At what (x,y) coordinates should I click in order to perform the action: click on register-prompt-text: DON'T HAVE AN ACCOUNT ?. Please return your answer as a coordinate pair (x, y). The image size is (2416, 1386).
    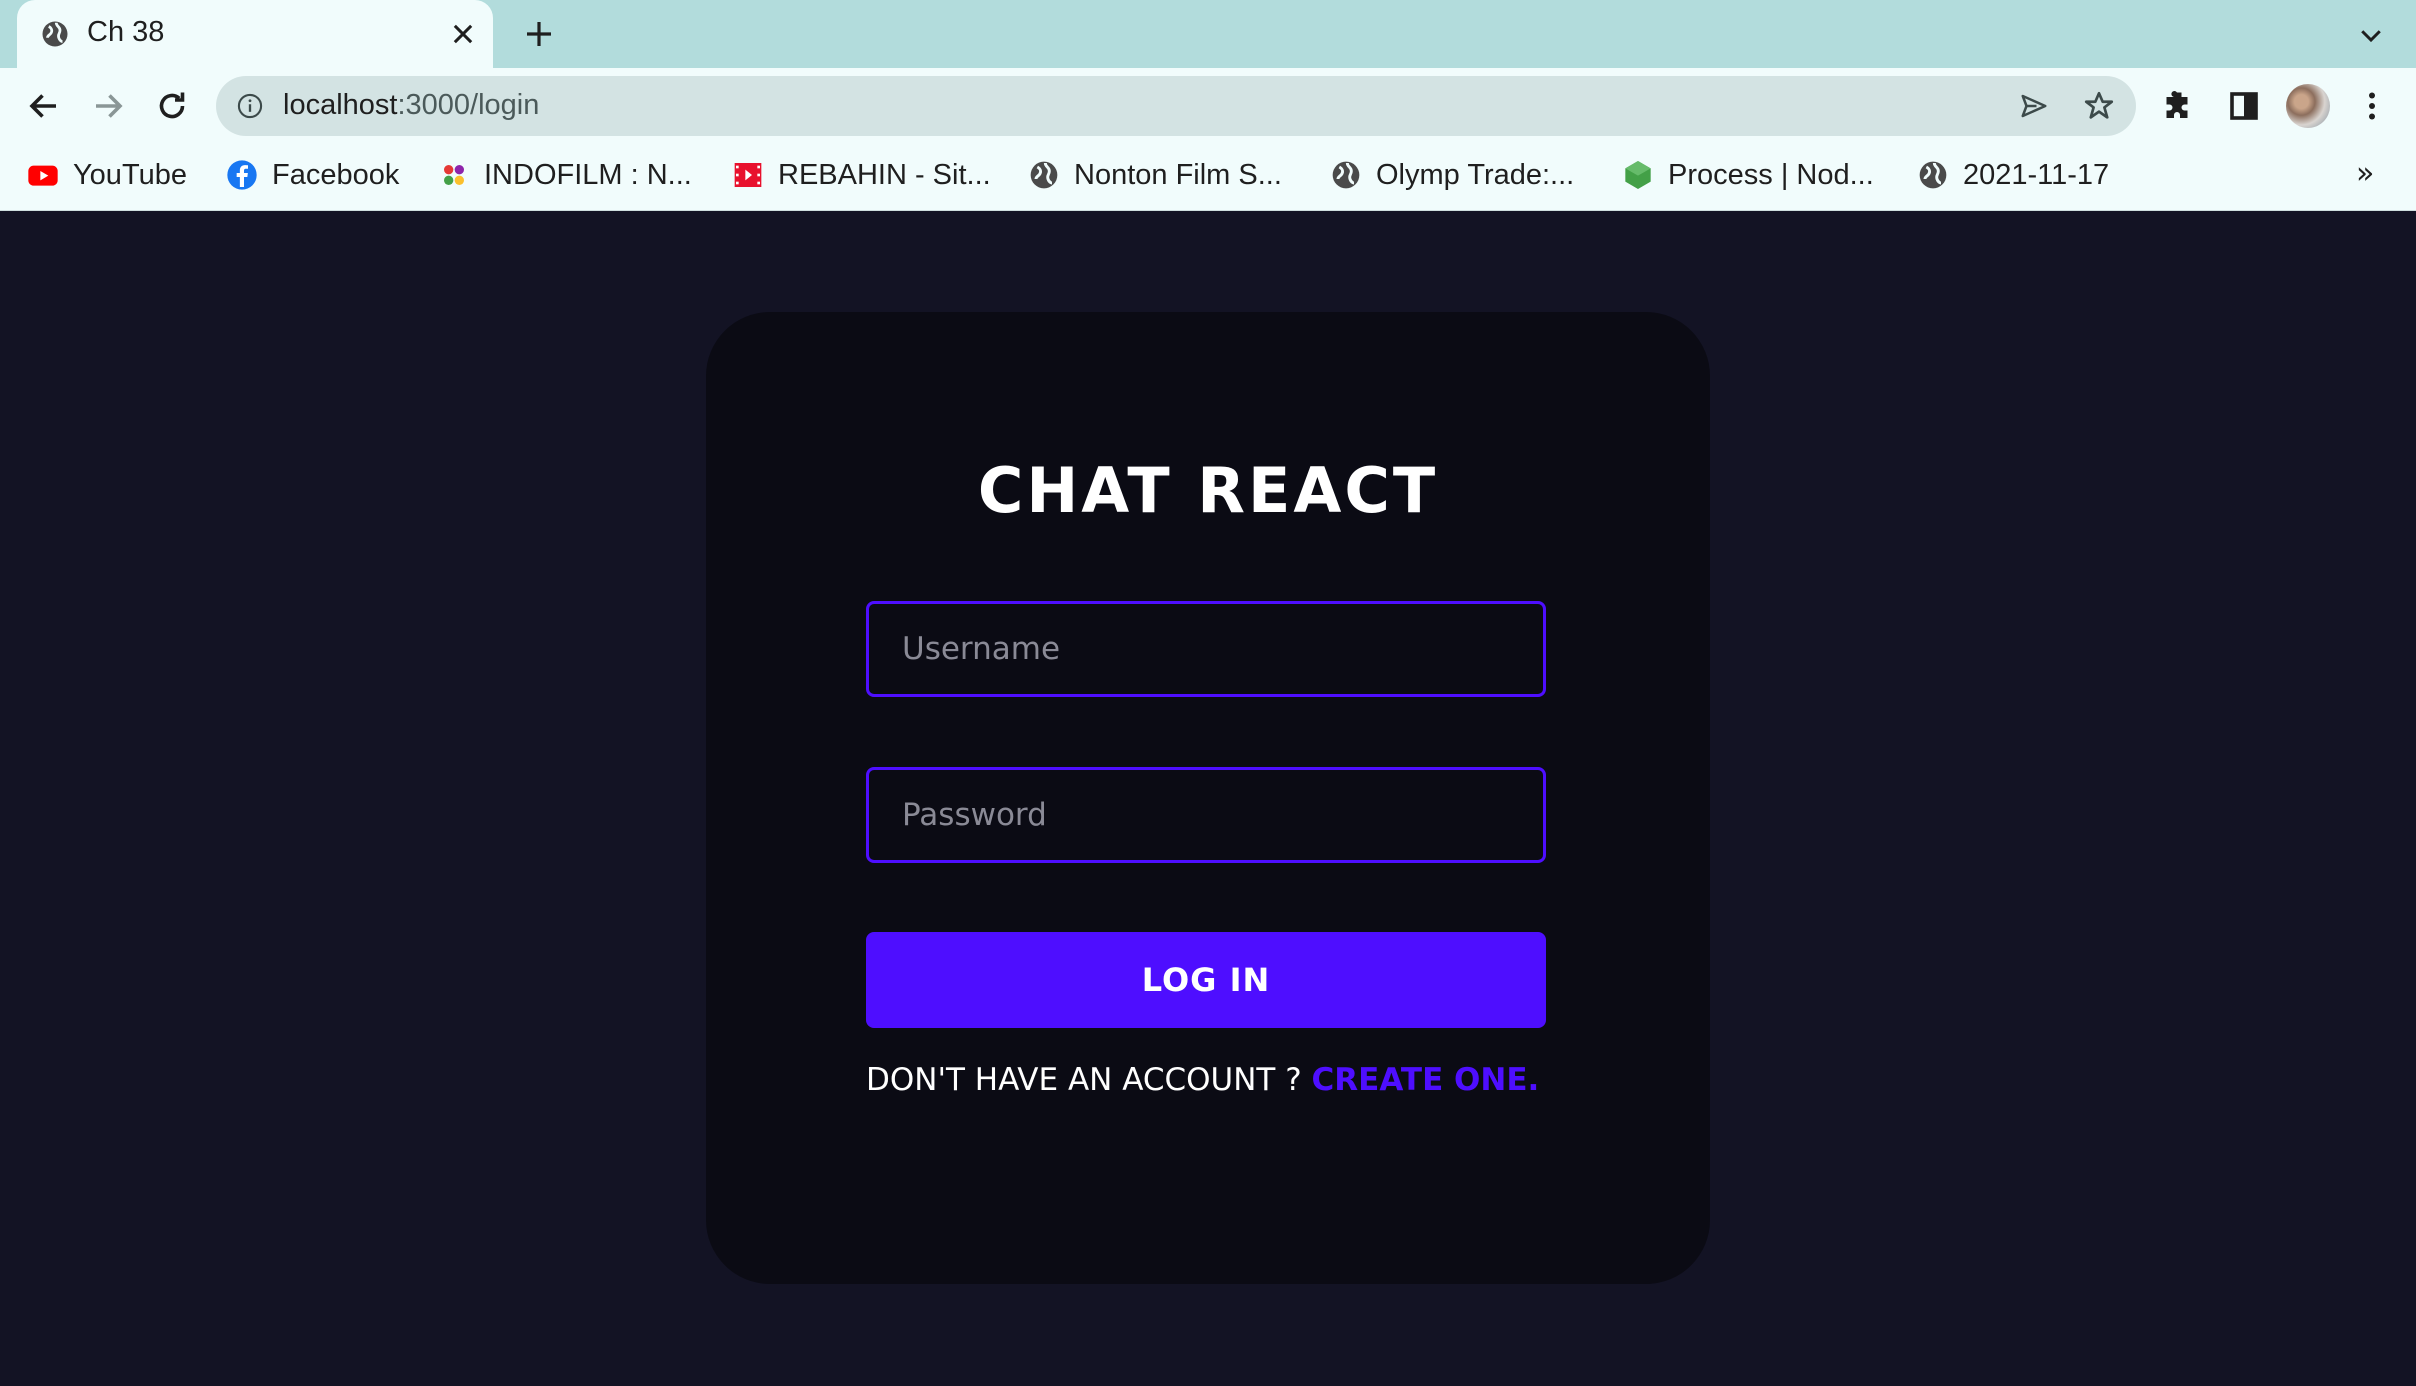
    Looking at the image, I should click on (1089, 1080).